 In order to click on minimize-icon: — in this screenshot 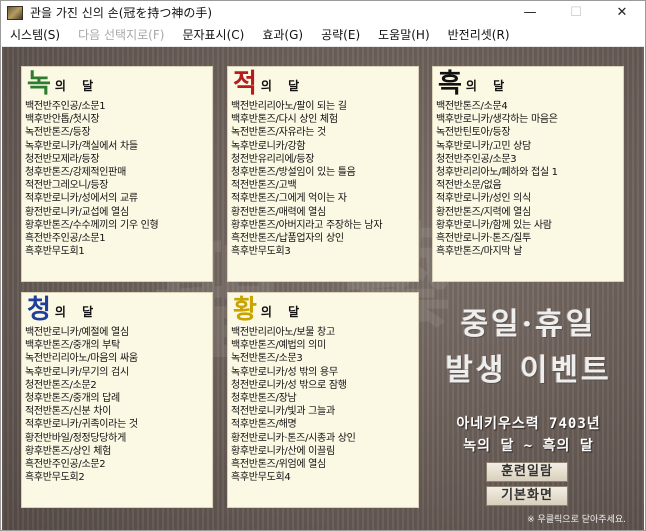, I will do `click(530, 12)`.